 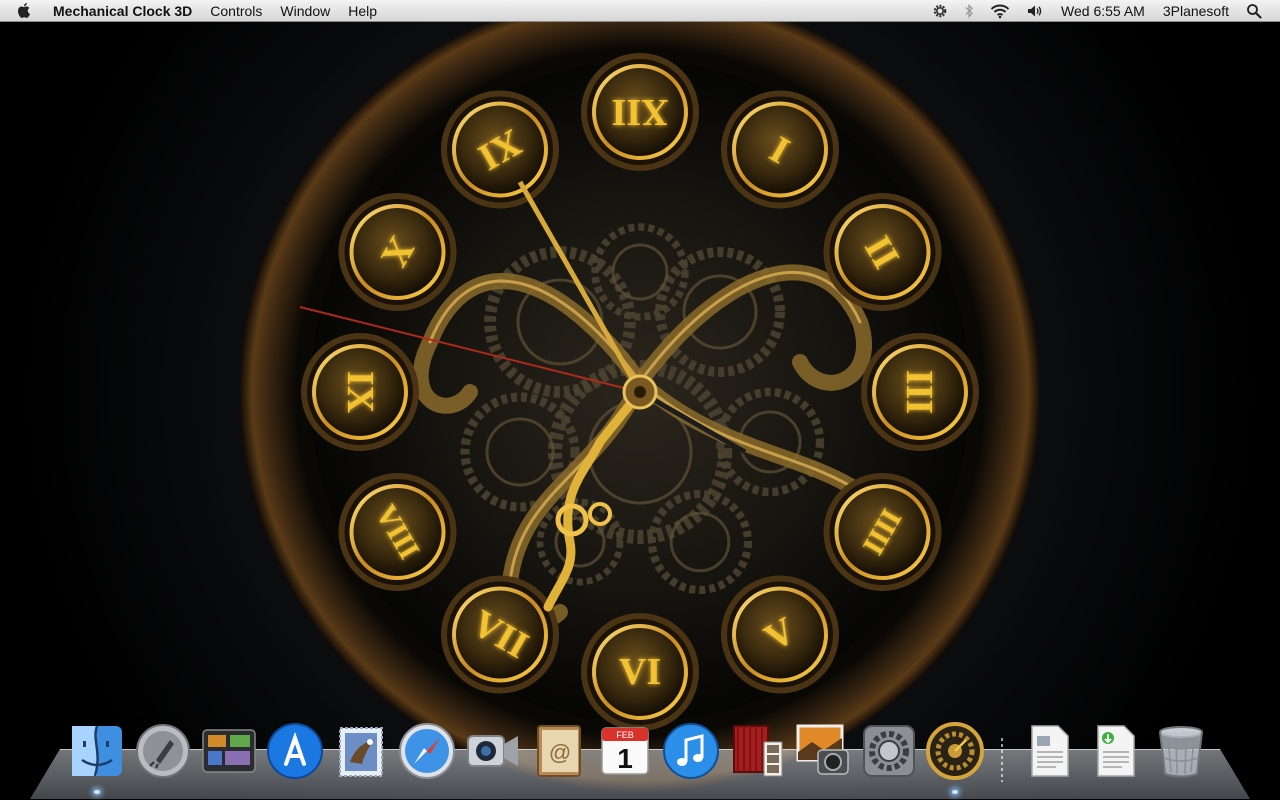 I want to click on gear-status-menu, so click(x=940, y=10).